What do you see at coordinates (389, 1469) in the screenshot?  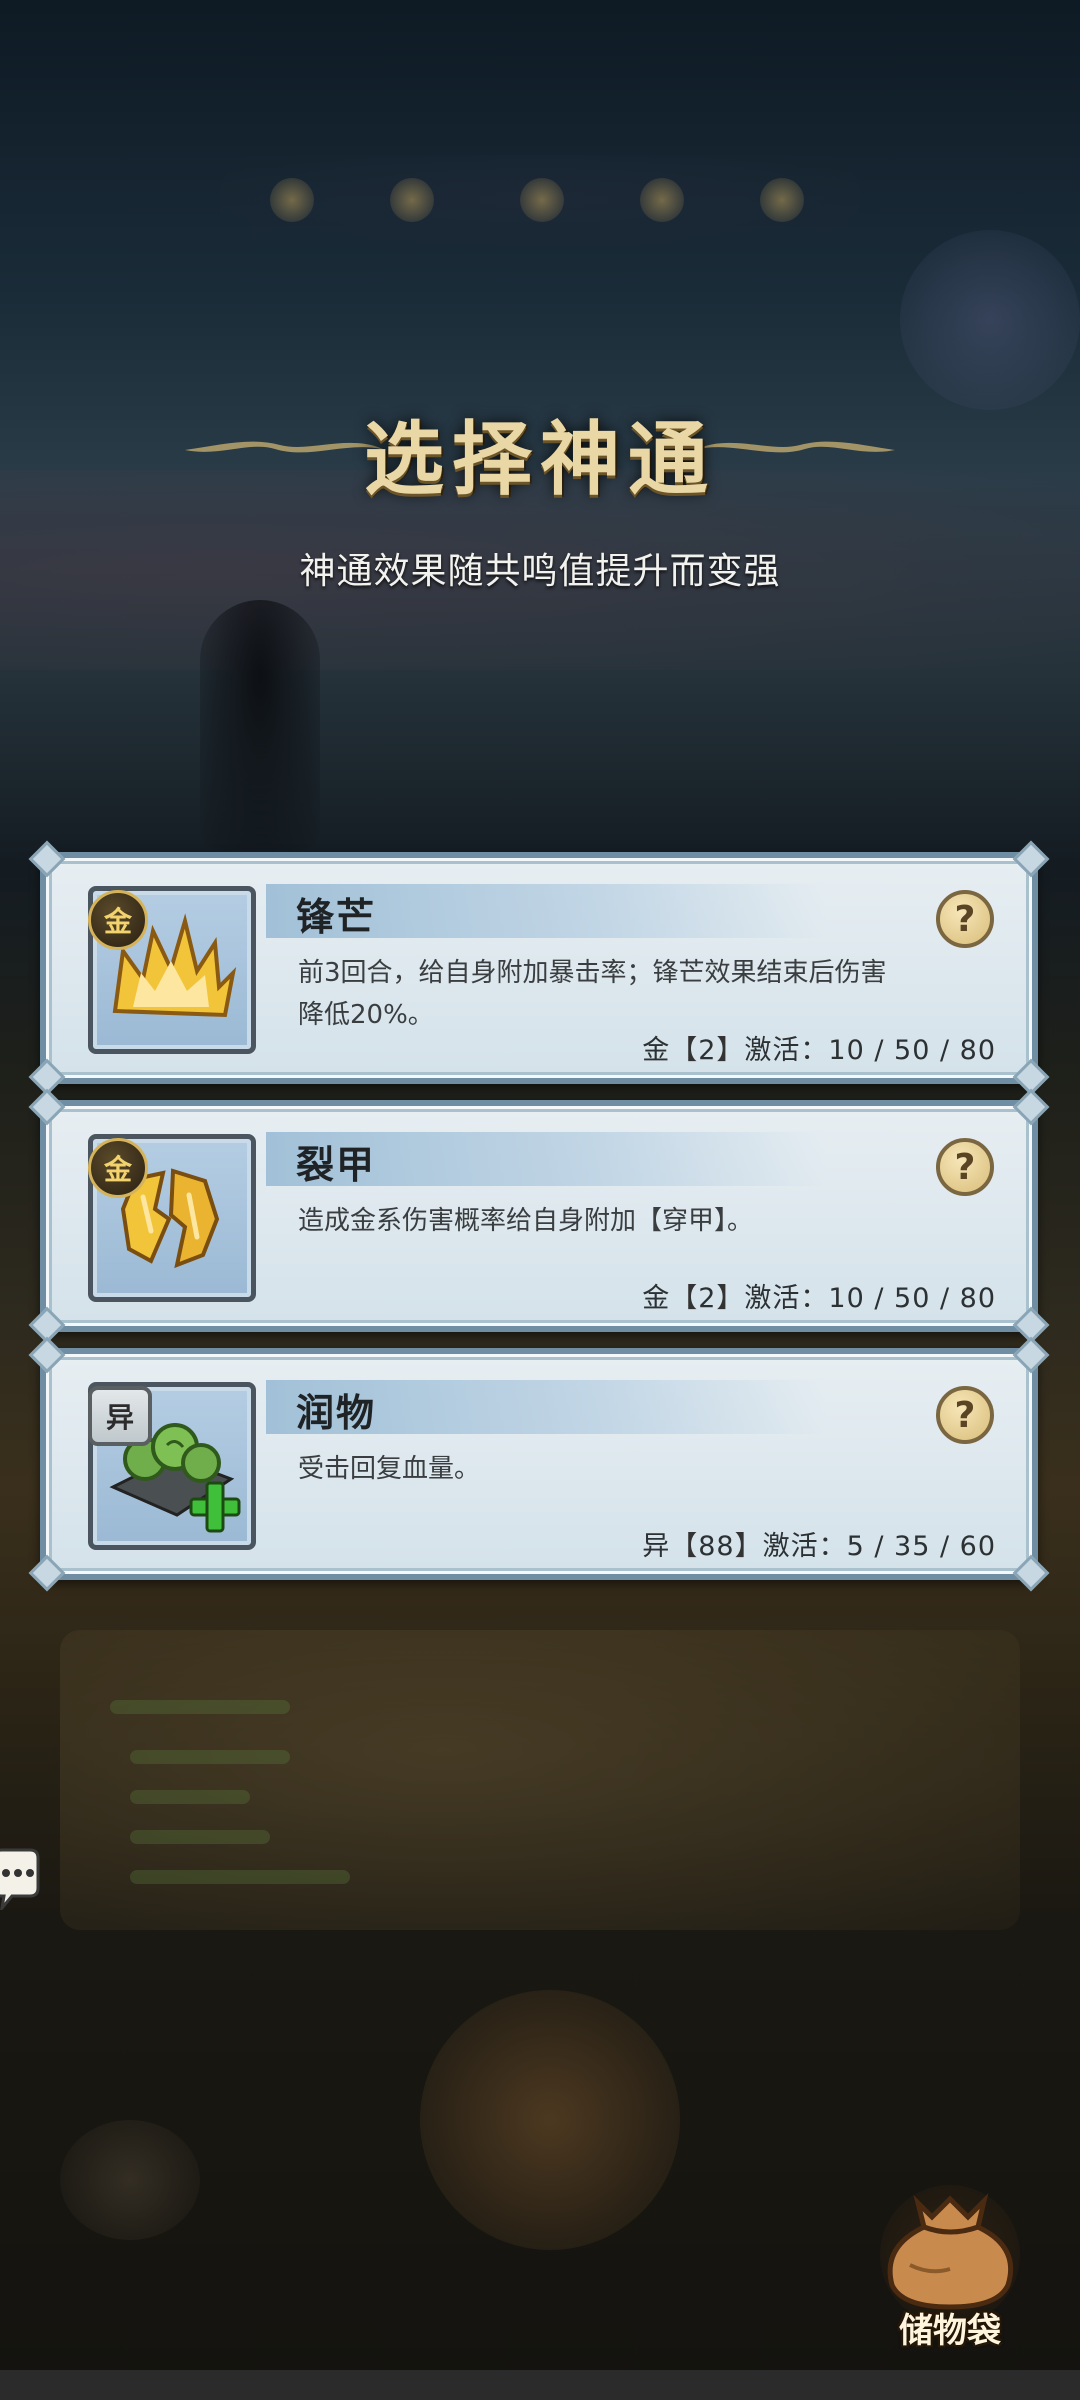 I see `skill-description: 受击回复血量。` at bounding box center [389, 1469].